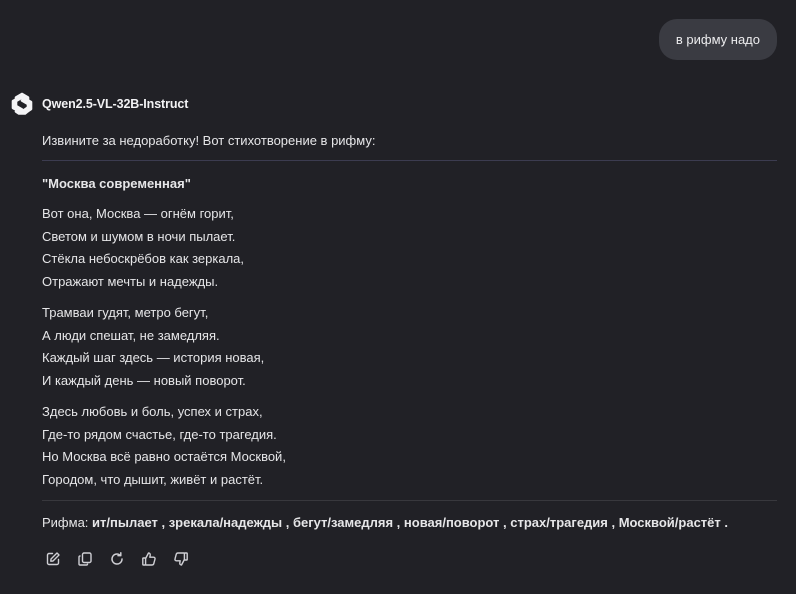 This screenshot has width=796, height=594. What do you see at coordinates (144, 380) in the screenshot?
I see `poem-line: И каждый день — новый поворот.` at bounding box center [144, 380].